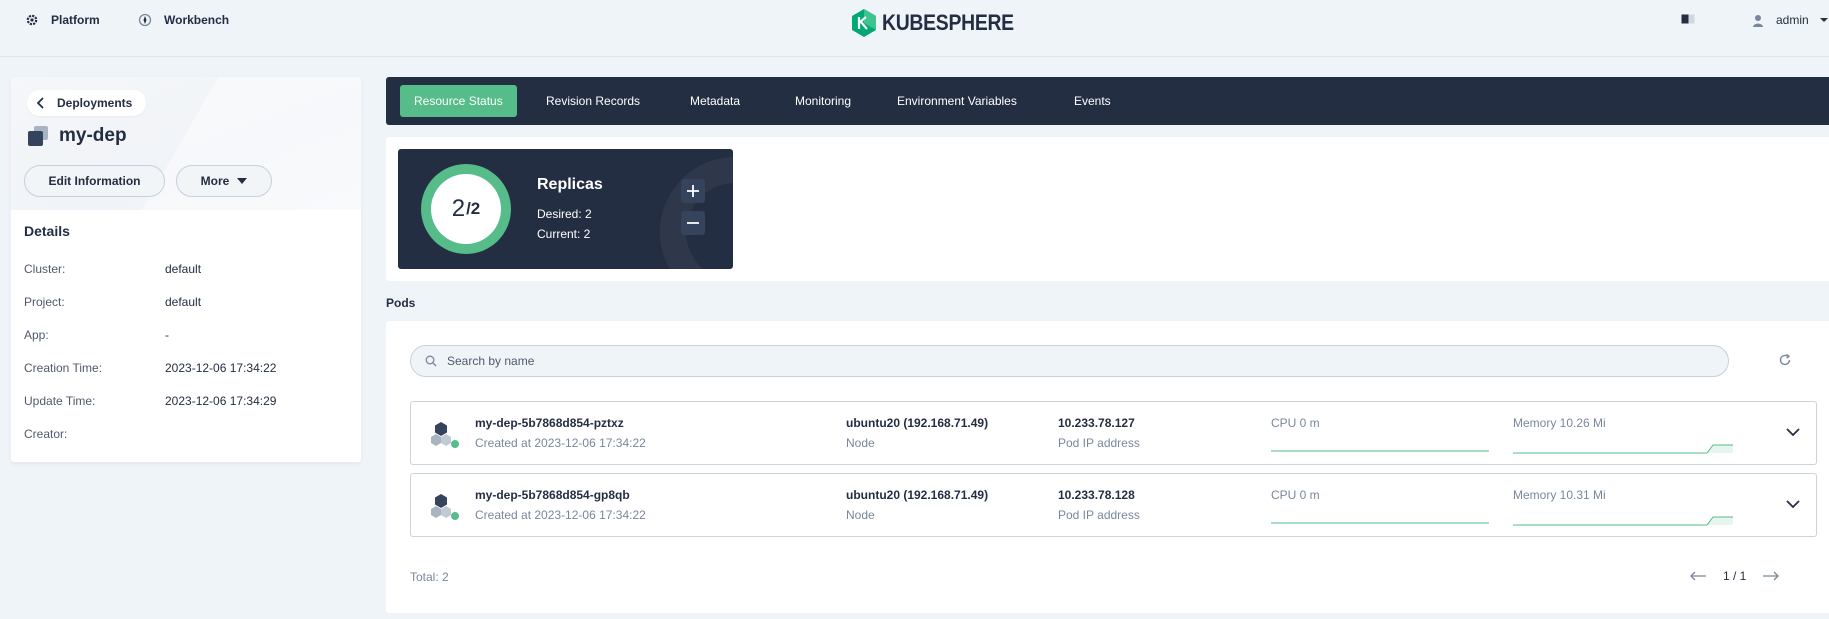 The image size is (1829, 619). What do you see at coordinates (823, 101) in the screenshot?
I see `tab-monitoring: Monitoring` at bounding box center [823, 101].